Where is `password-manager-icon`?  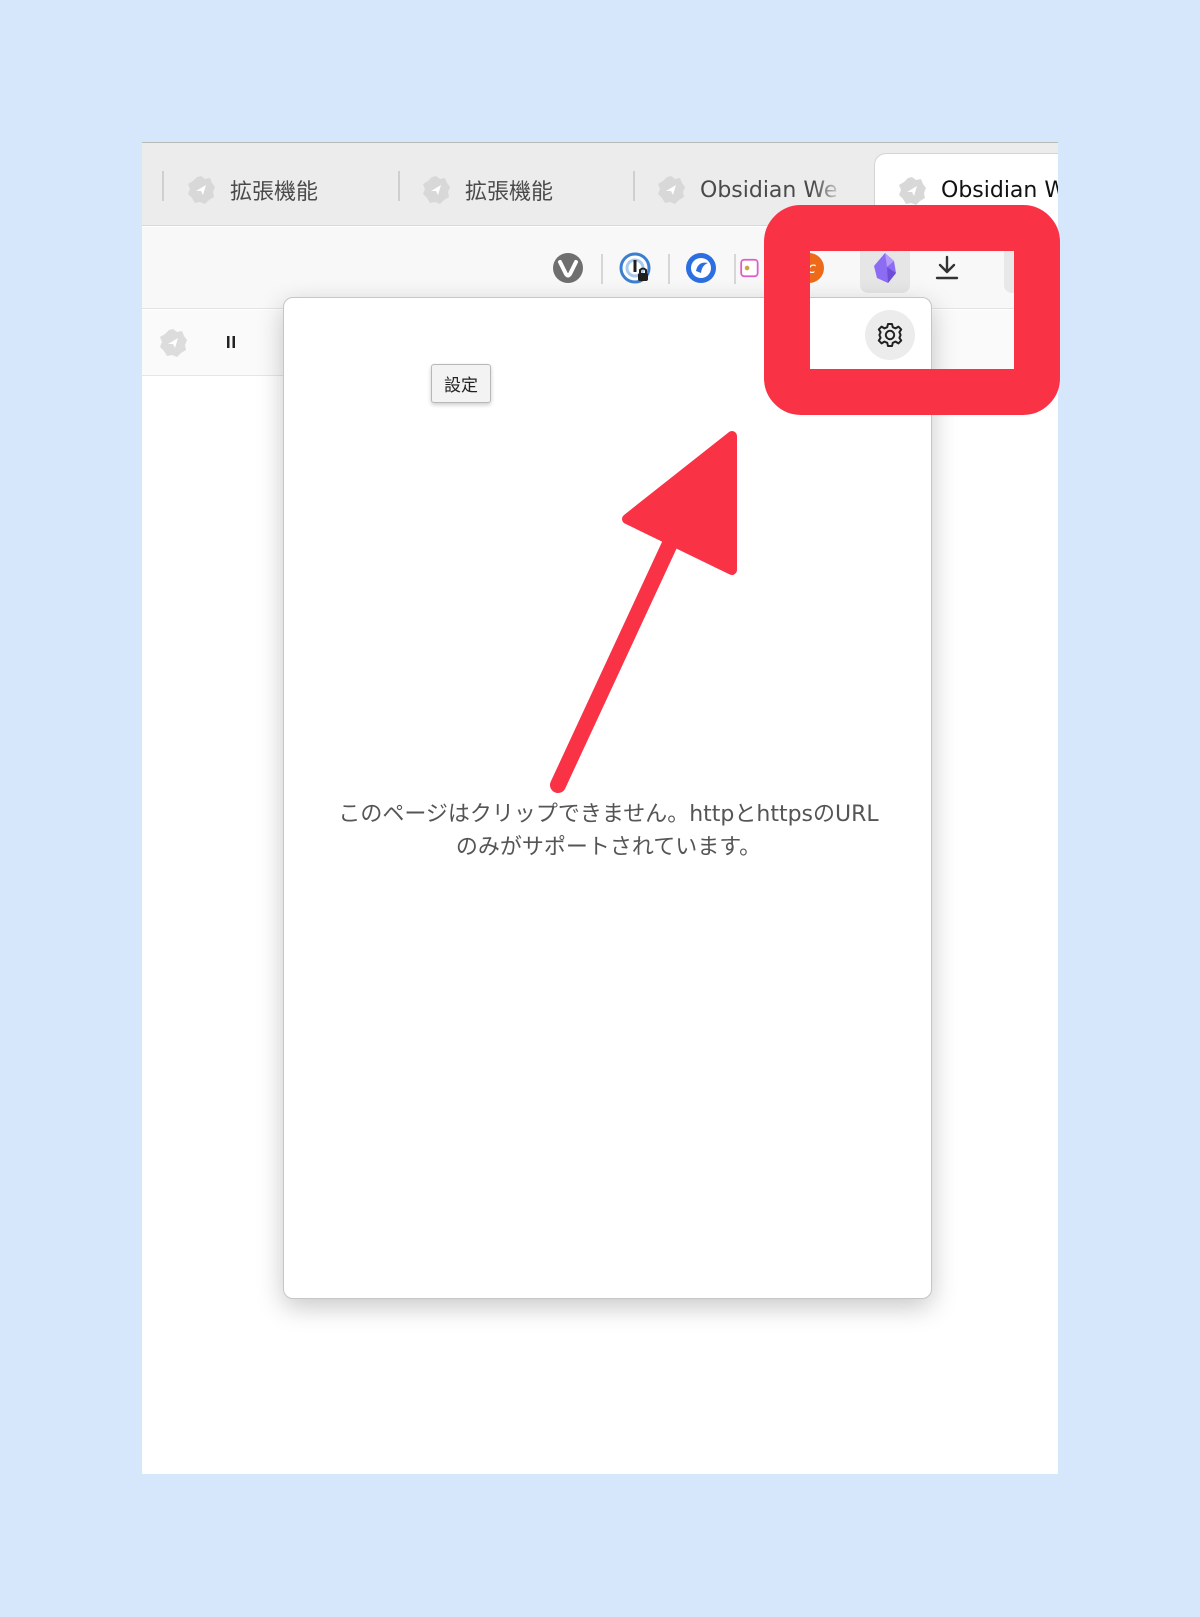 password-manager-icon is located at coordinates (635, 268).